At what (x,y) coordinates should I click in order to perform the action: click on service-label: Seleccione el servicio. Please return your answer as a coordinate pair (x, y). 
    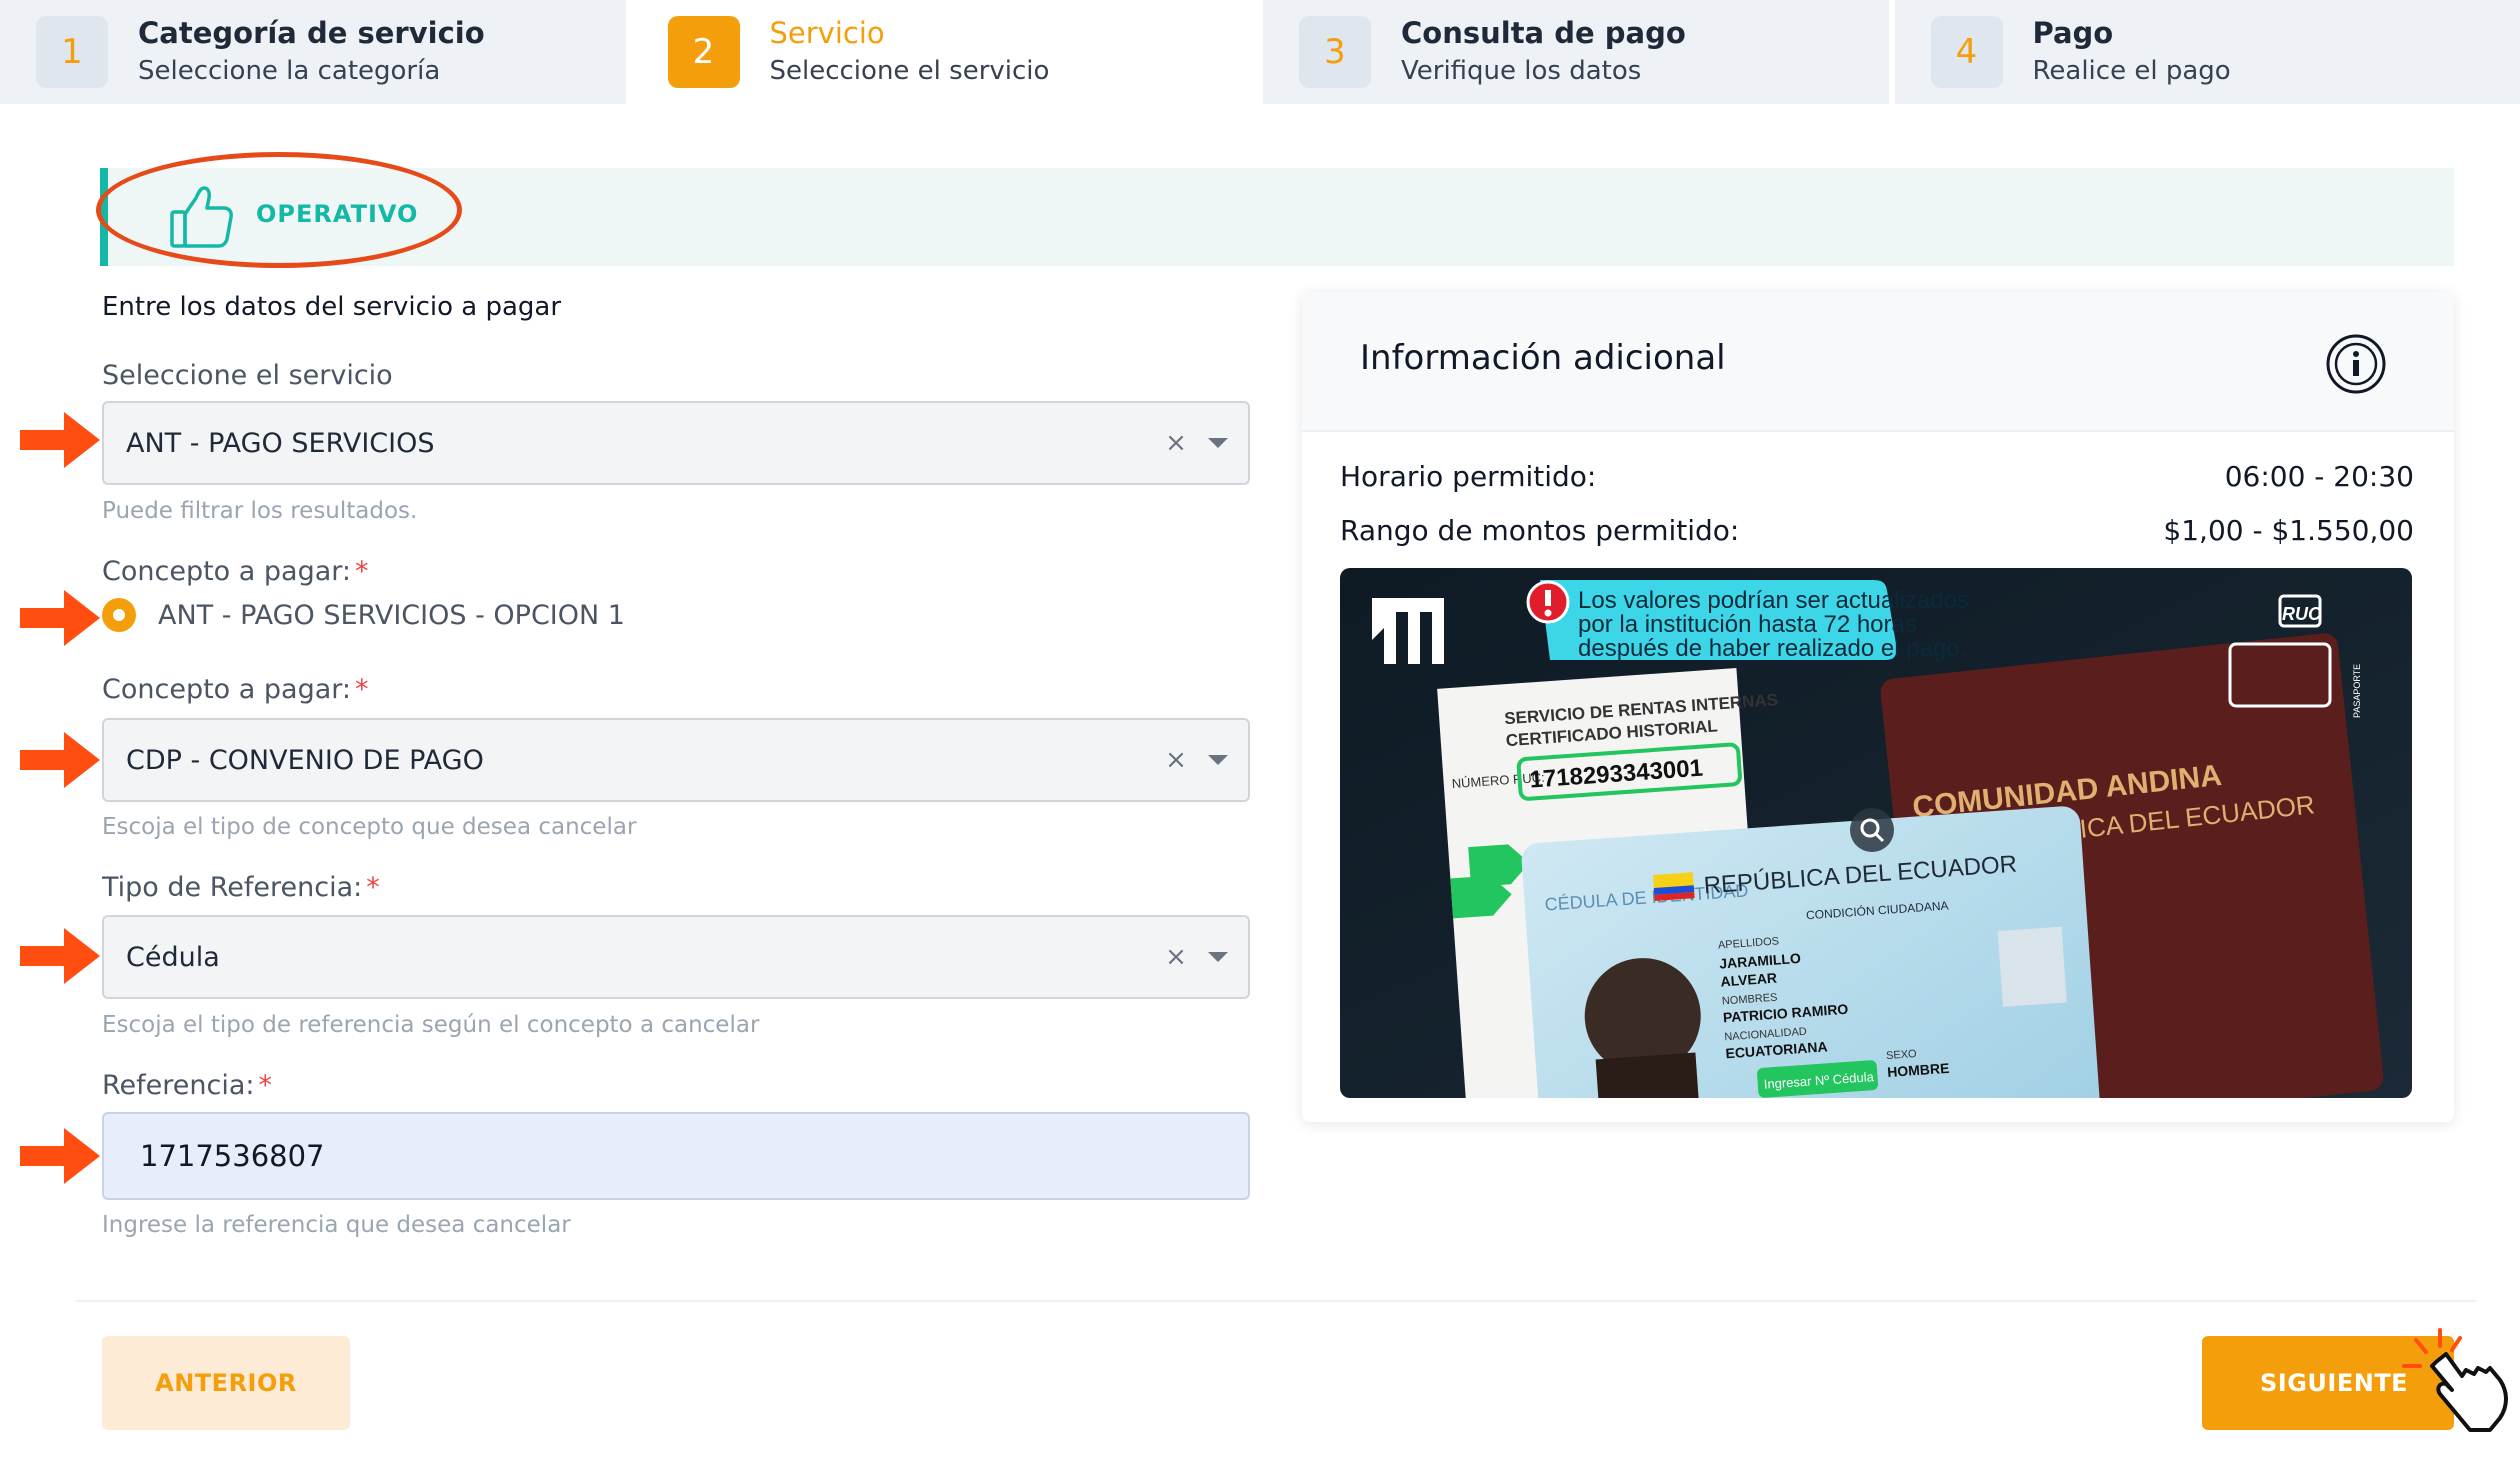
    Looking at the image, I should click on (247, 375).